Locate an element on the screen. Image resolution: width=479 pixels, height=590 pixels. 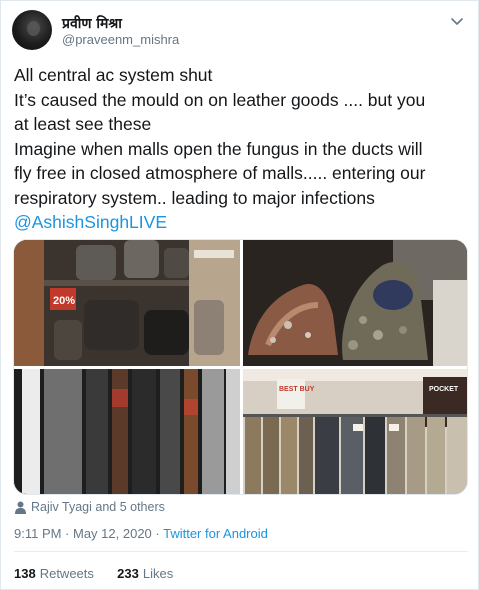
brand-sign: POCKET is located at coordinates (444, 389).